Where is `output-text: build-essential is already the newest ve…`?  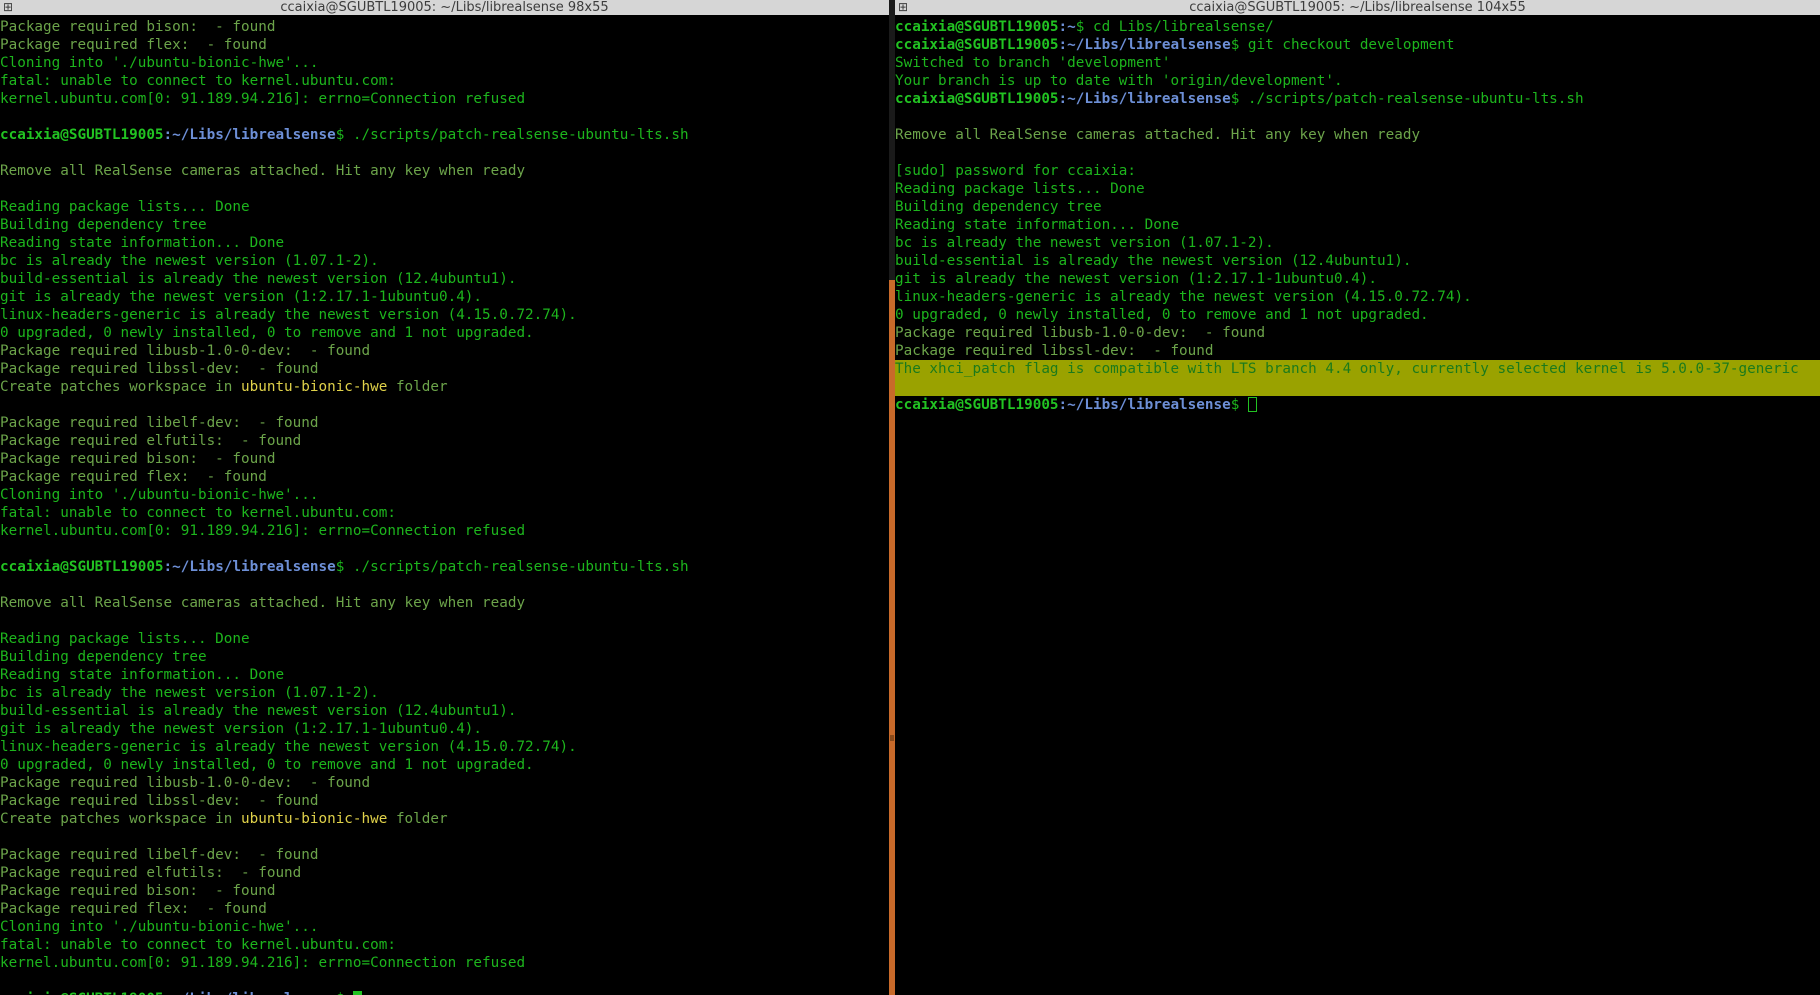 output-text: build-essential is already the newest ve… is located at coordinates (258, 279).